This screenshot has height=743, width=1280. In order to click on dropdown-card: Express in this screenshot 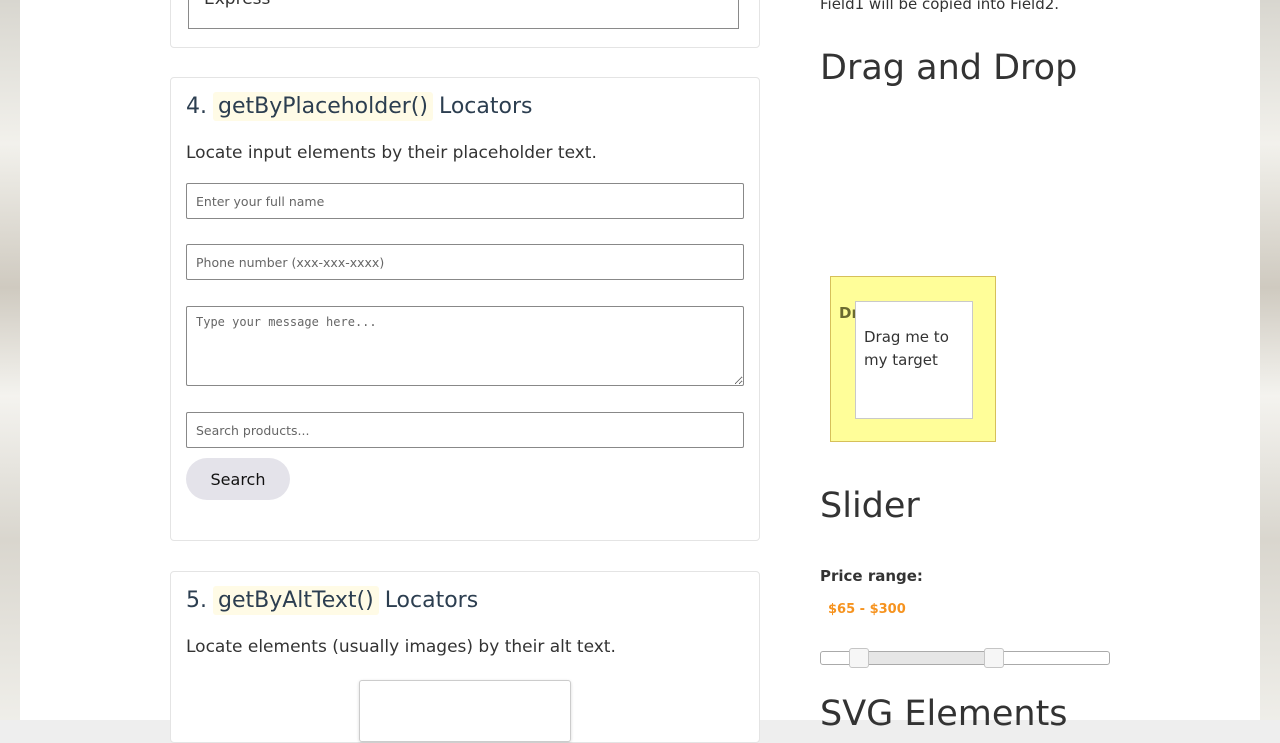, I will do `click(465, 24)`.